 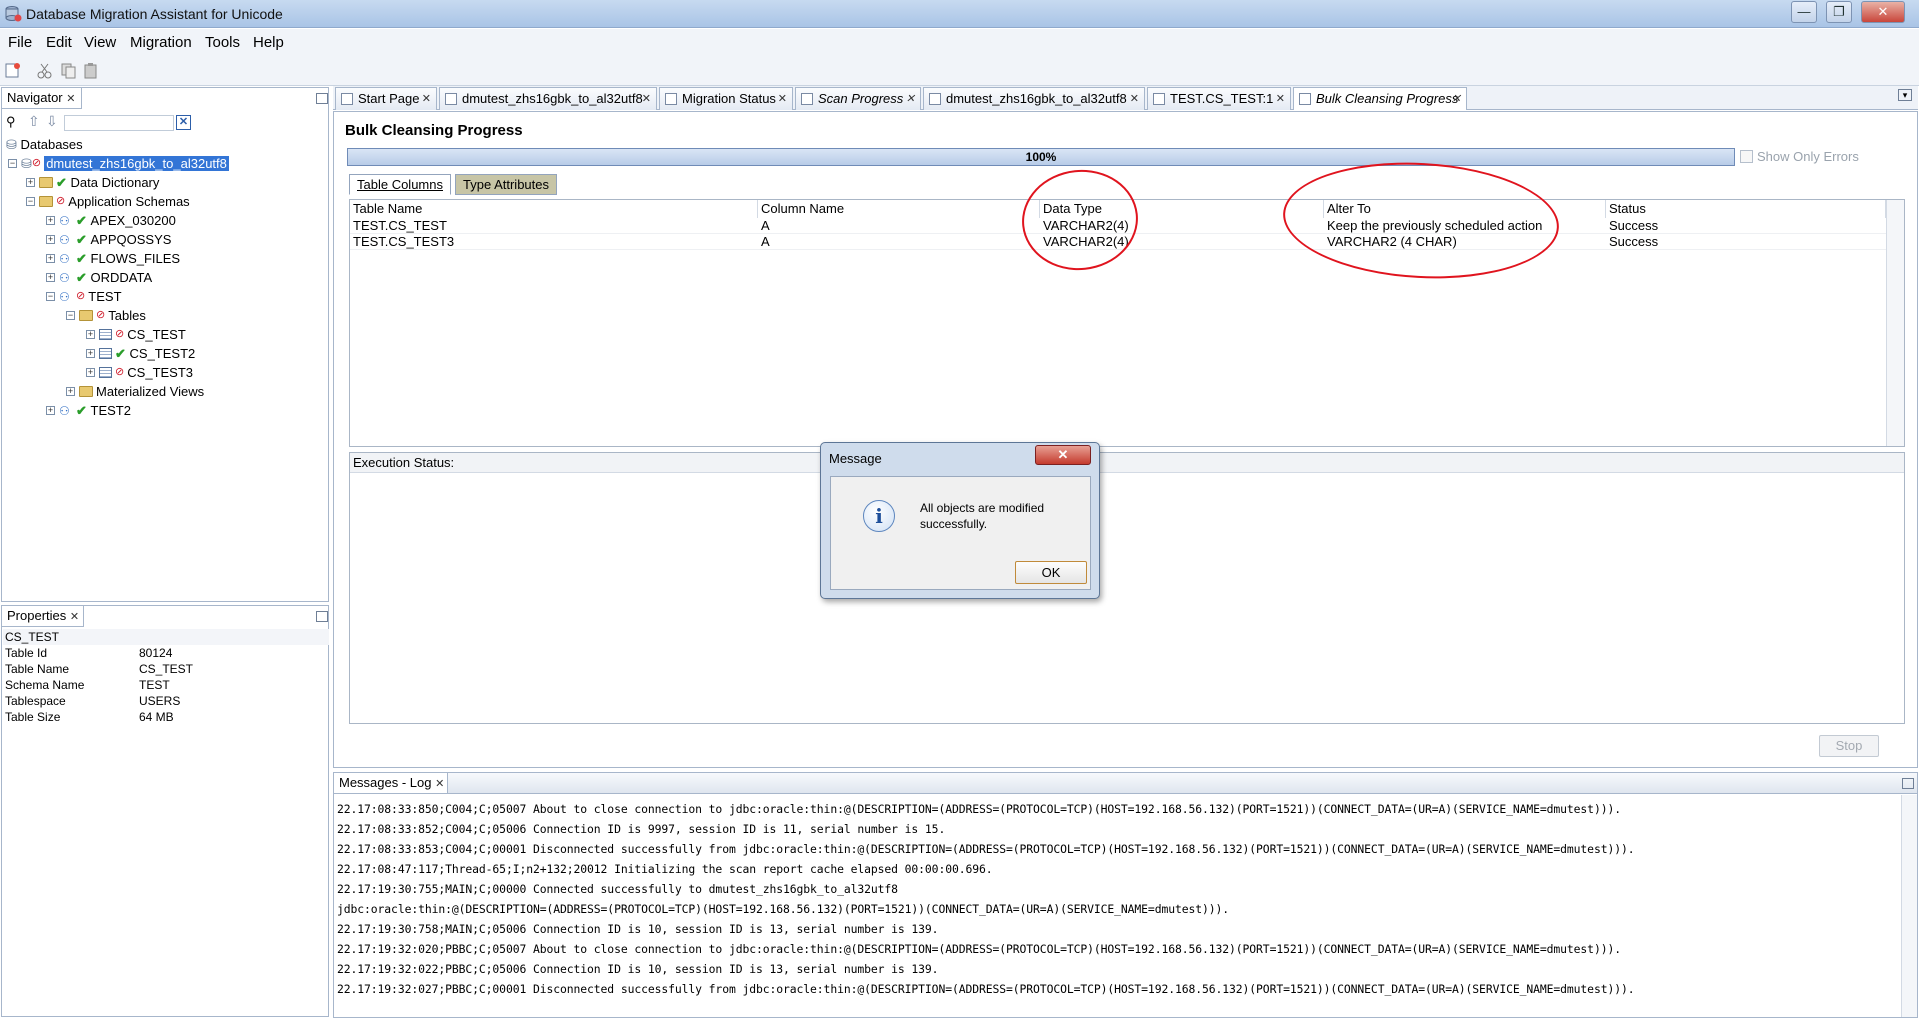 What do you see at coordinates (858, 98) in the screenshot?
I see `tab-scan-progress: Scan Progress ✕` at bounding box center [858, 98].